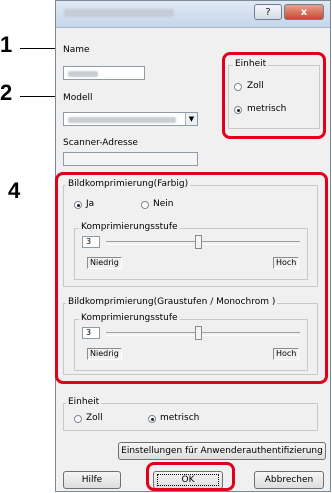  I want to click on title-bar: ? x, so click(193, 14).